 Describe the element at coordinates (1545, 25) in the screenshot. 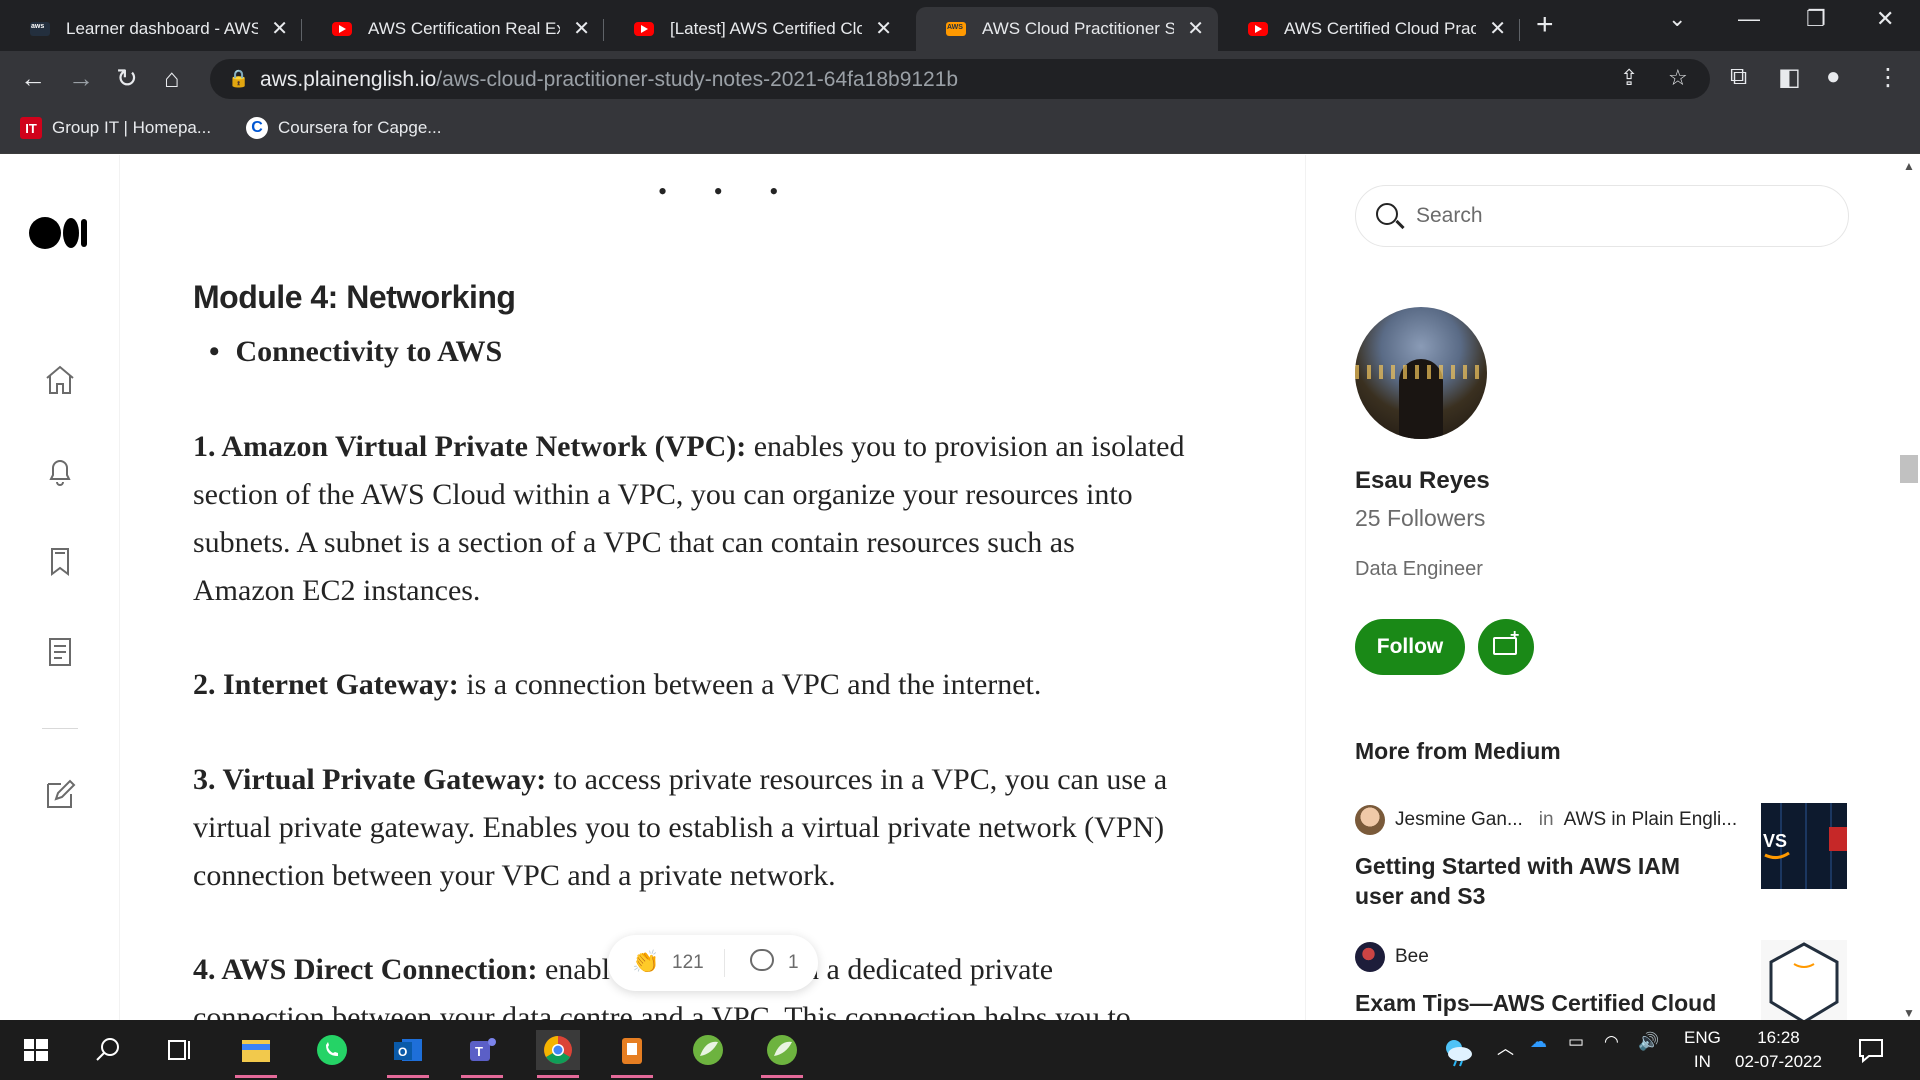

I see `new-tab-plus-icon: +` at that location.